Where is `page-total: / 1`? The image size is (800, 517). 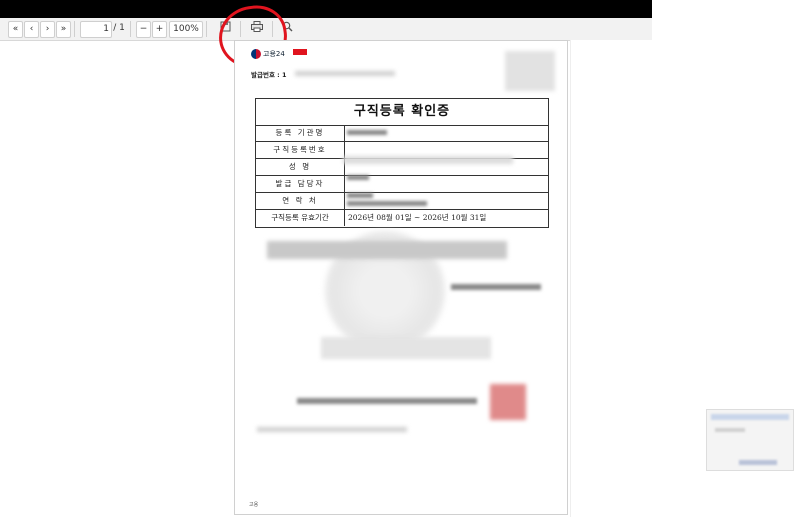 page-total: / 1 is located at coordinates (119, 28).